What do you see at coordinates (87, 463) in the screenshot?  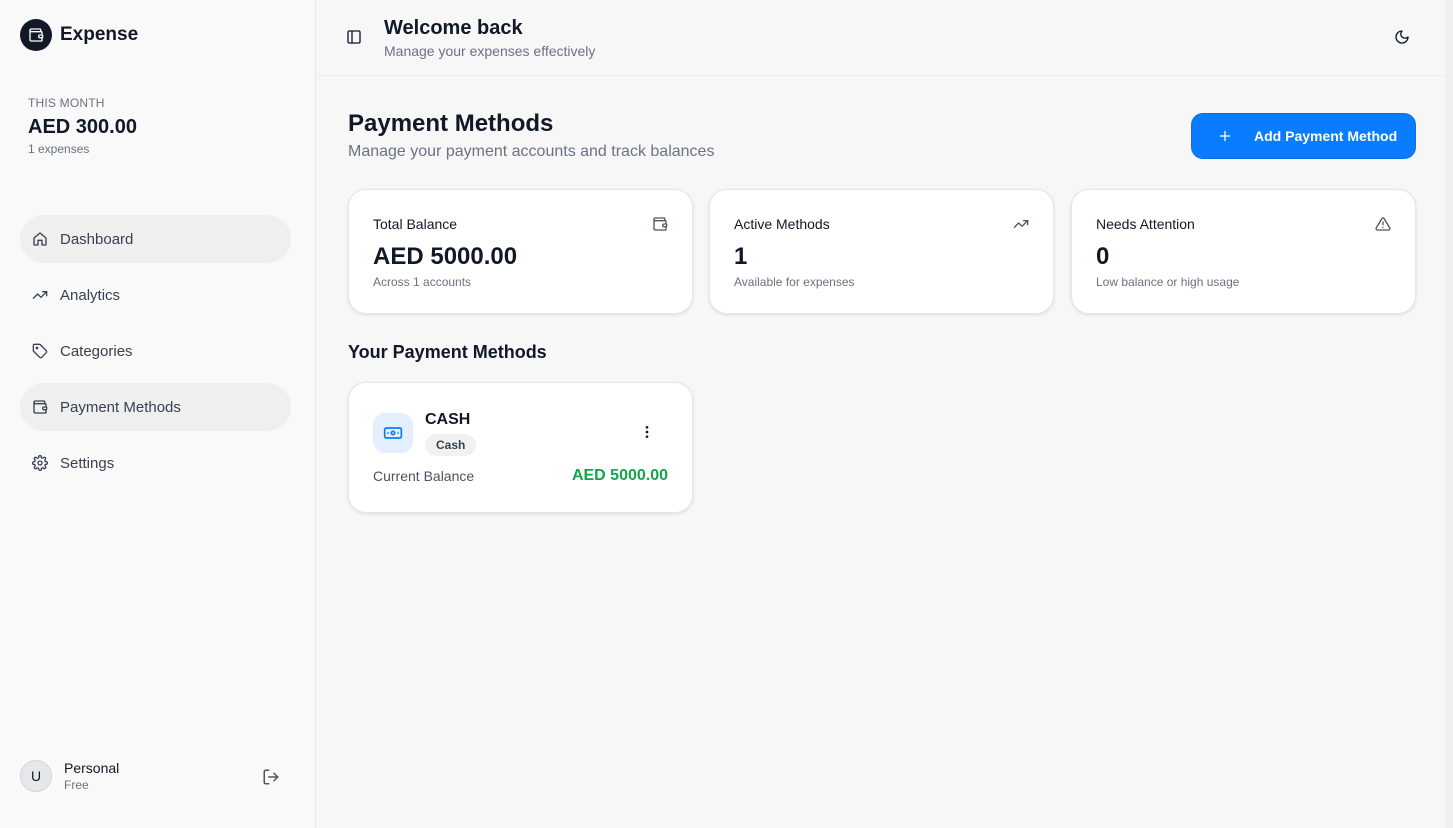 I see `sidebar-item-label: Settings` at bounding box center [87, 463].